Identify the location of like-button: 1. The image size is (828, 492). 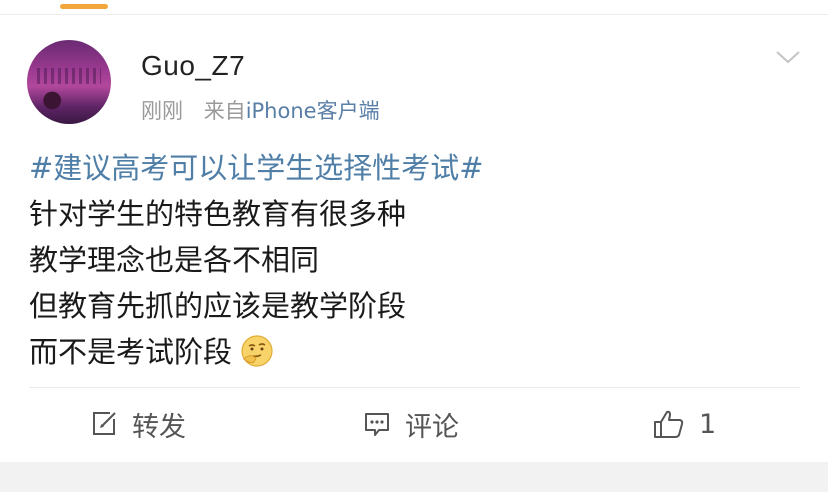
(684, 424).